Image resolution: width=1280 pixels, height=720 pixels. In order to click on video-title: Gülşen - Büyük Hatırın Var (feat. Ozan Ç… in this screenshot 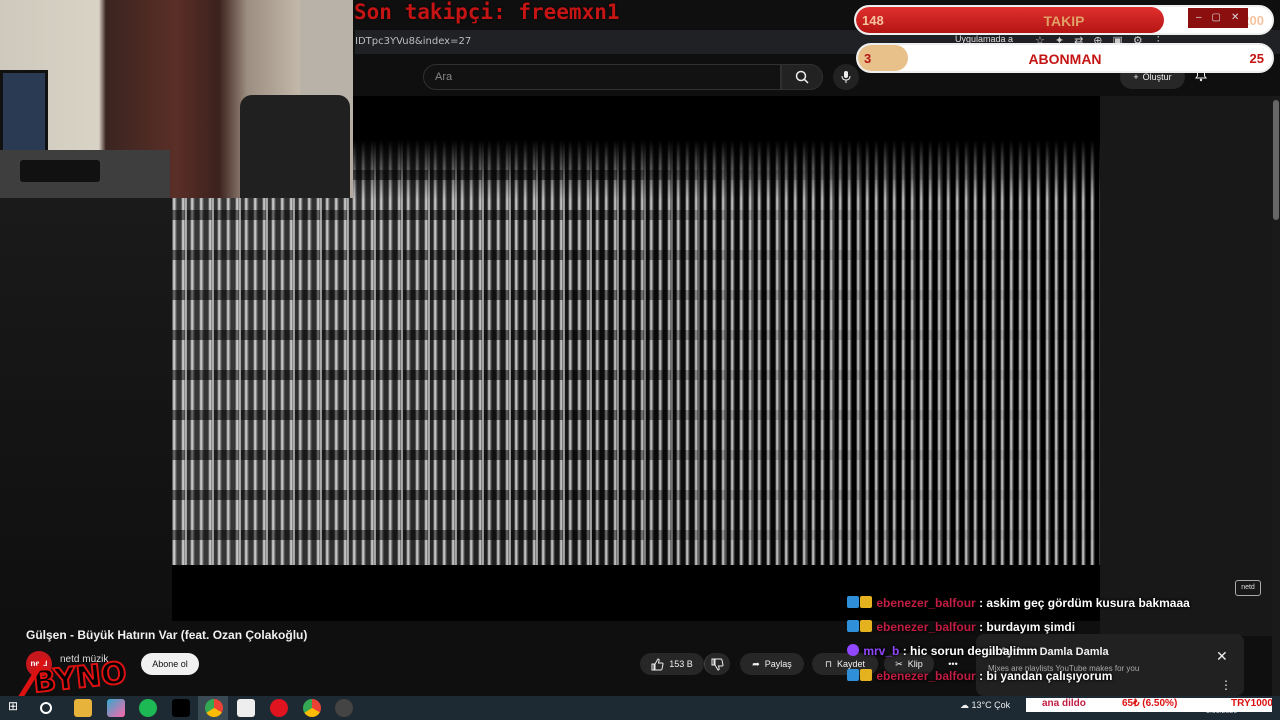, I will do `click(167, 635)`.